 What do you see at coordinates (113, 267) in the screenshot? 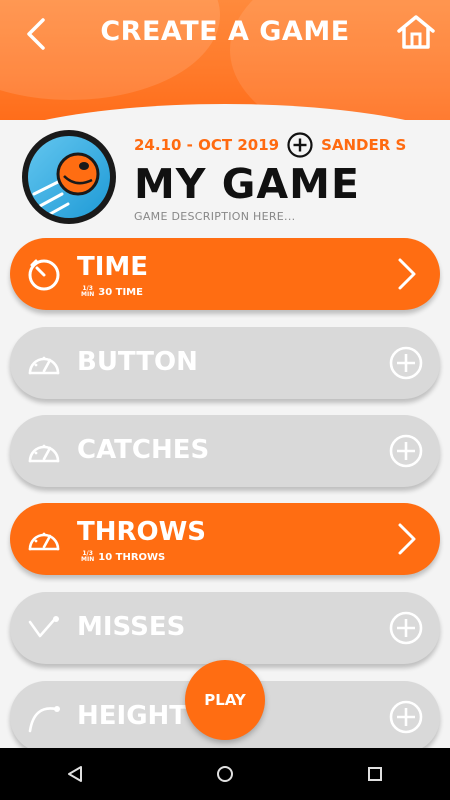
I see `option-label: TIME` at bounding box center [113, 267].